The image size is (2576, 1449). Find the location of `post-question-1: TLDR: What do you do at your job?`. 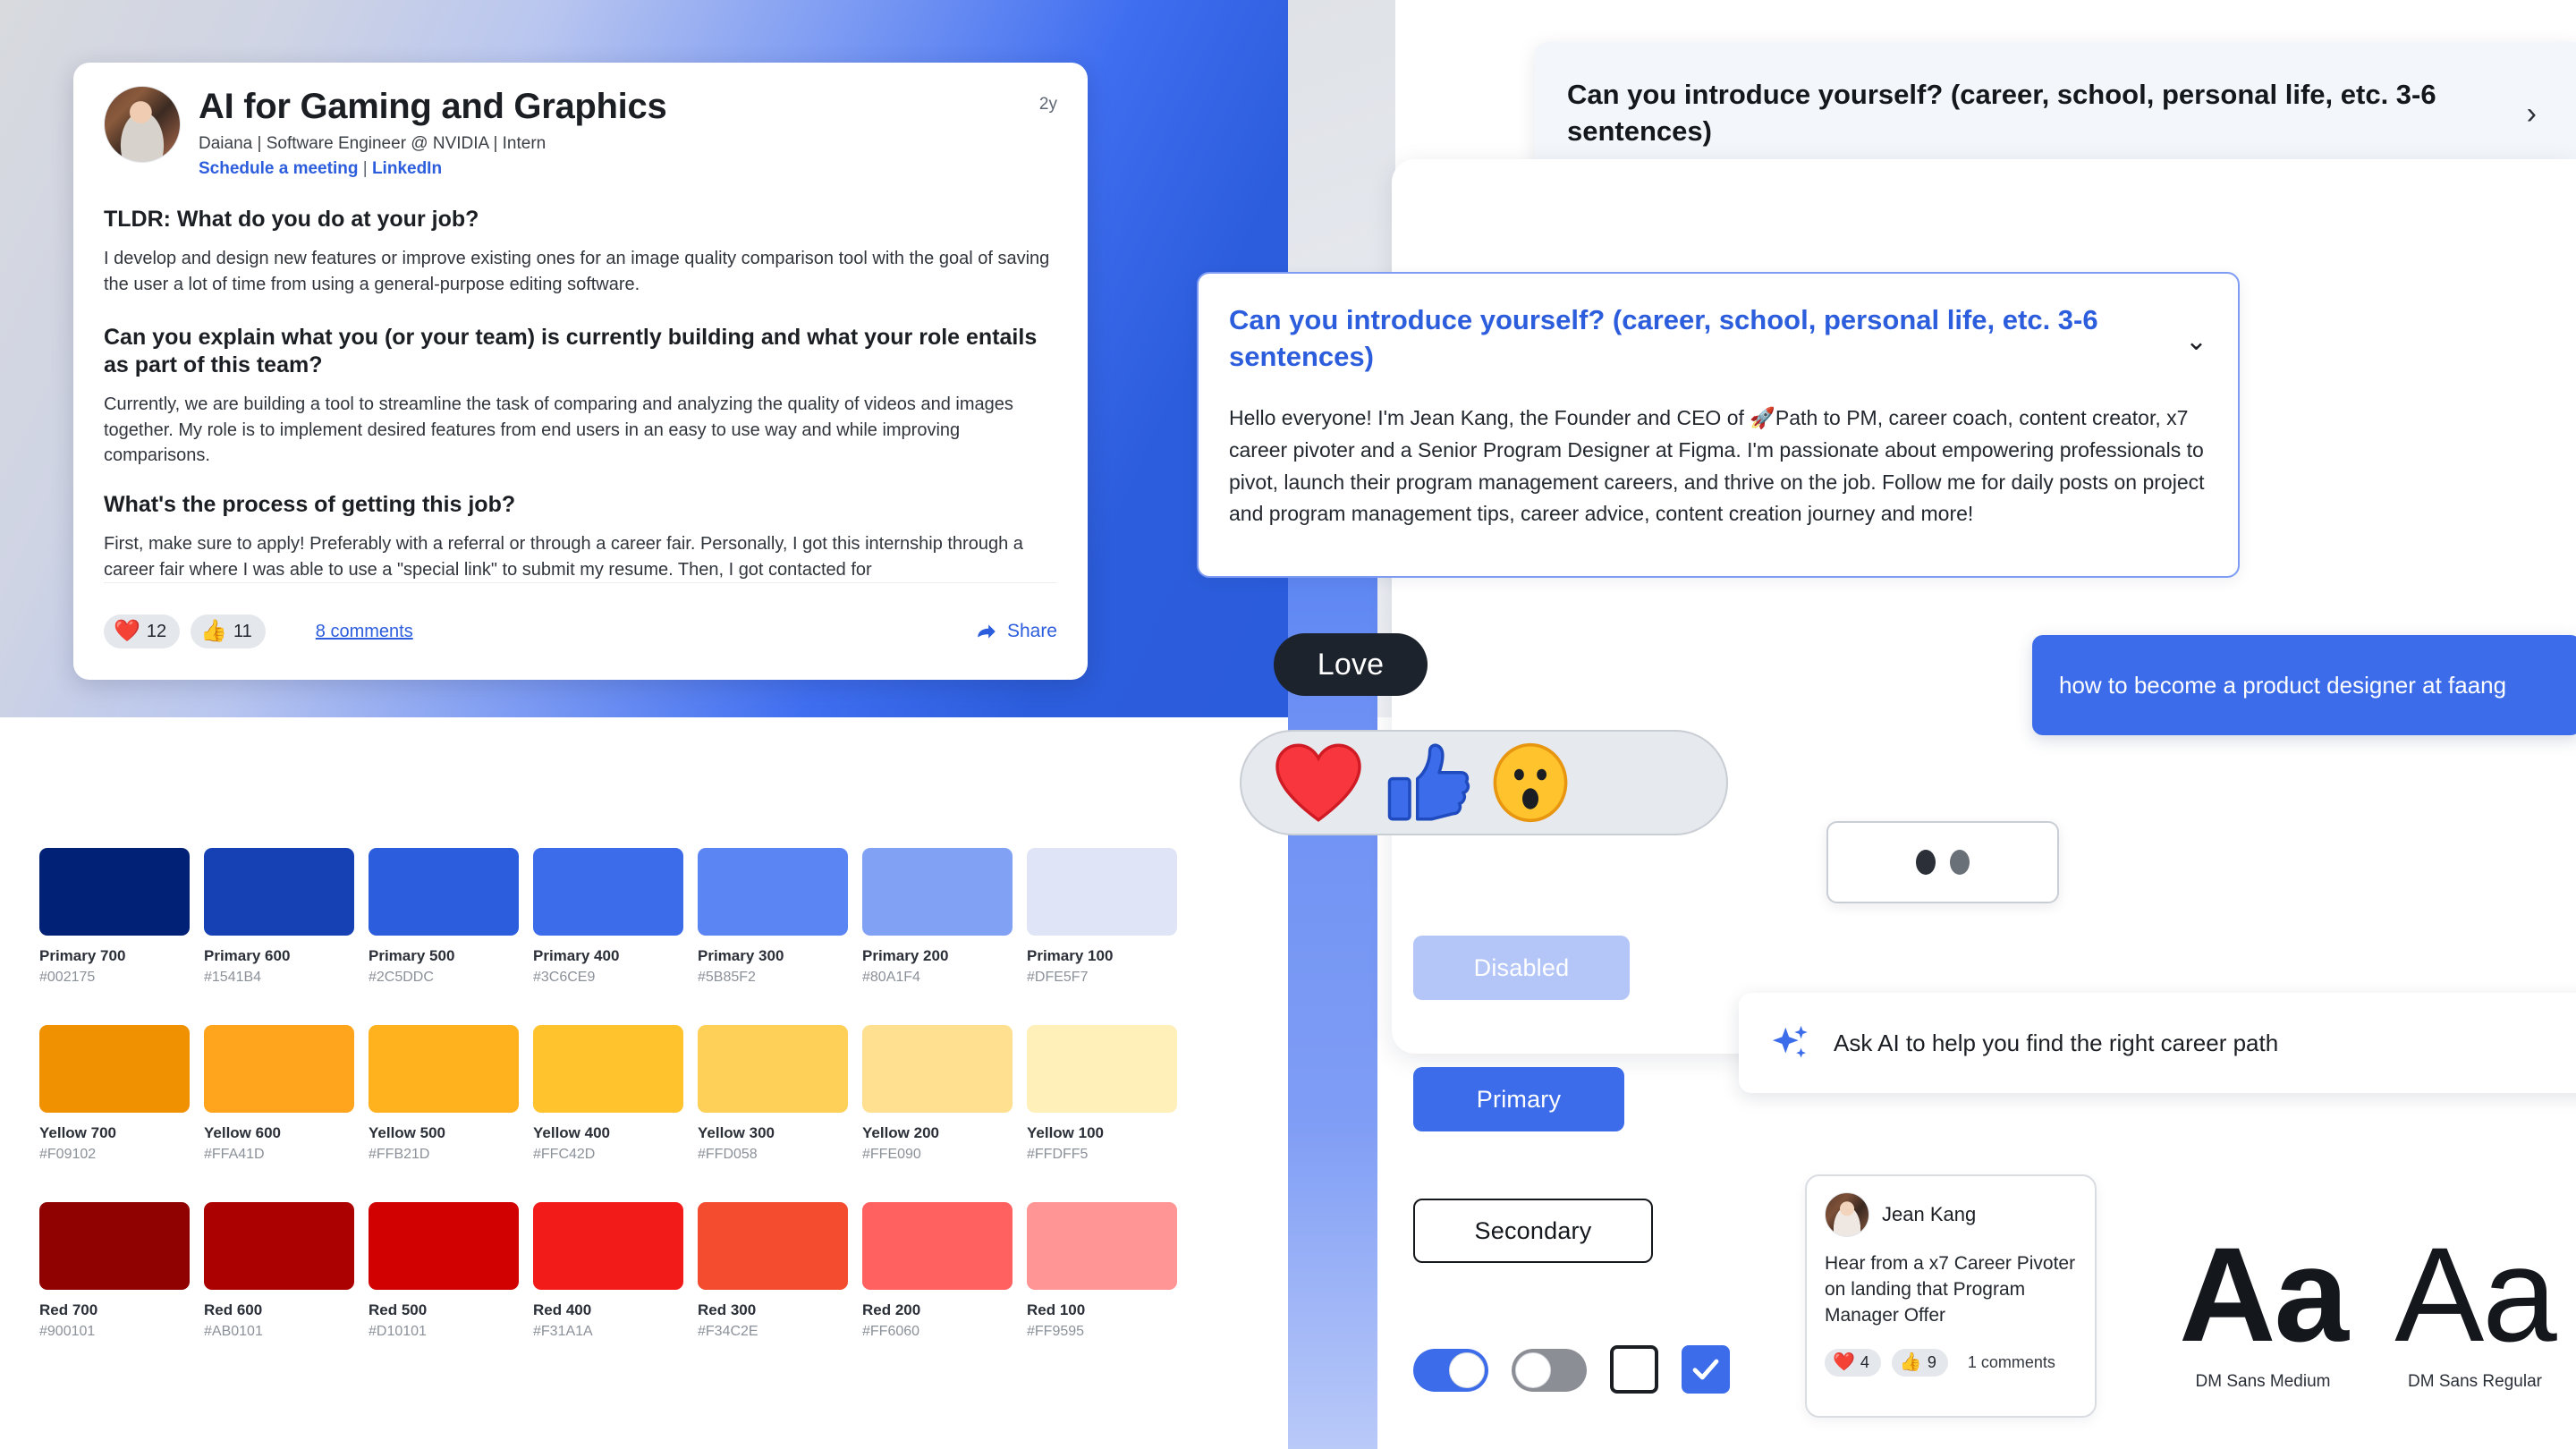

post-question-1: TLDR: What do you do at your job? is located at coordinates (291, 220).